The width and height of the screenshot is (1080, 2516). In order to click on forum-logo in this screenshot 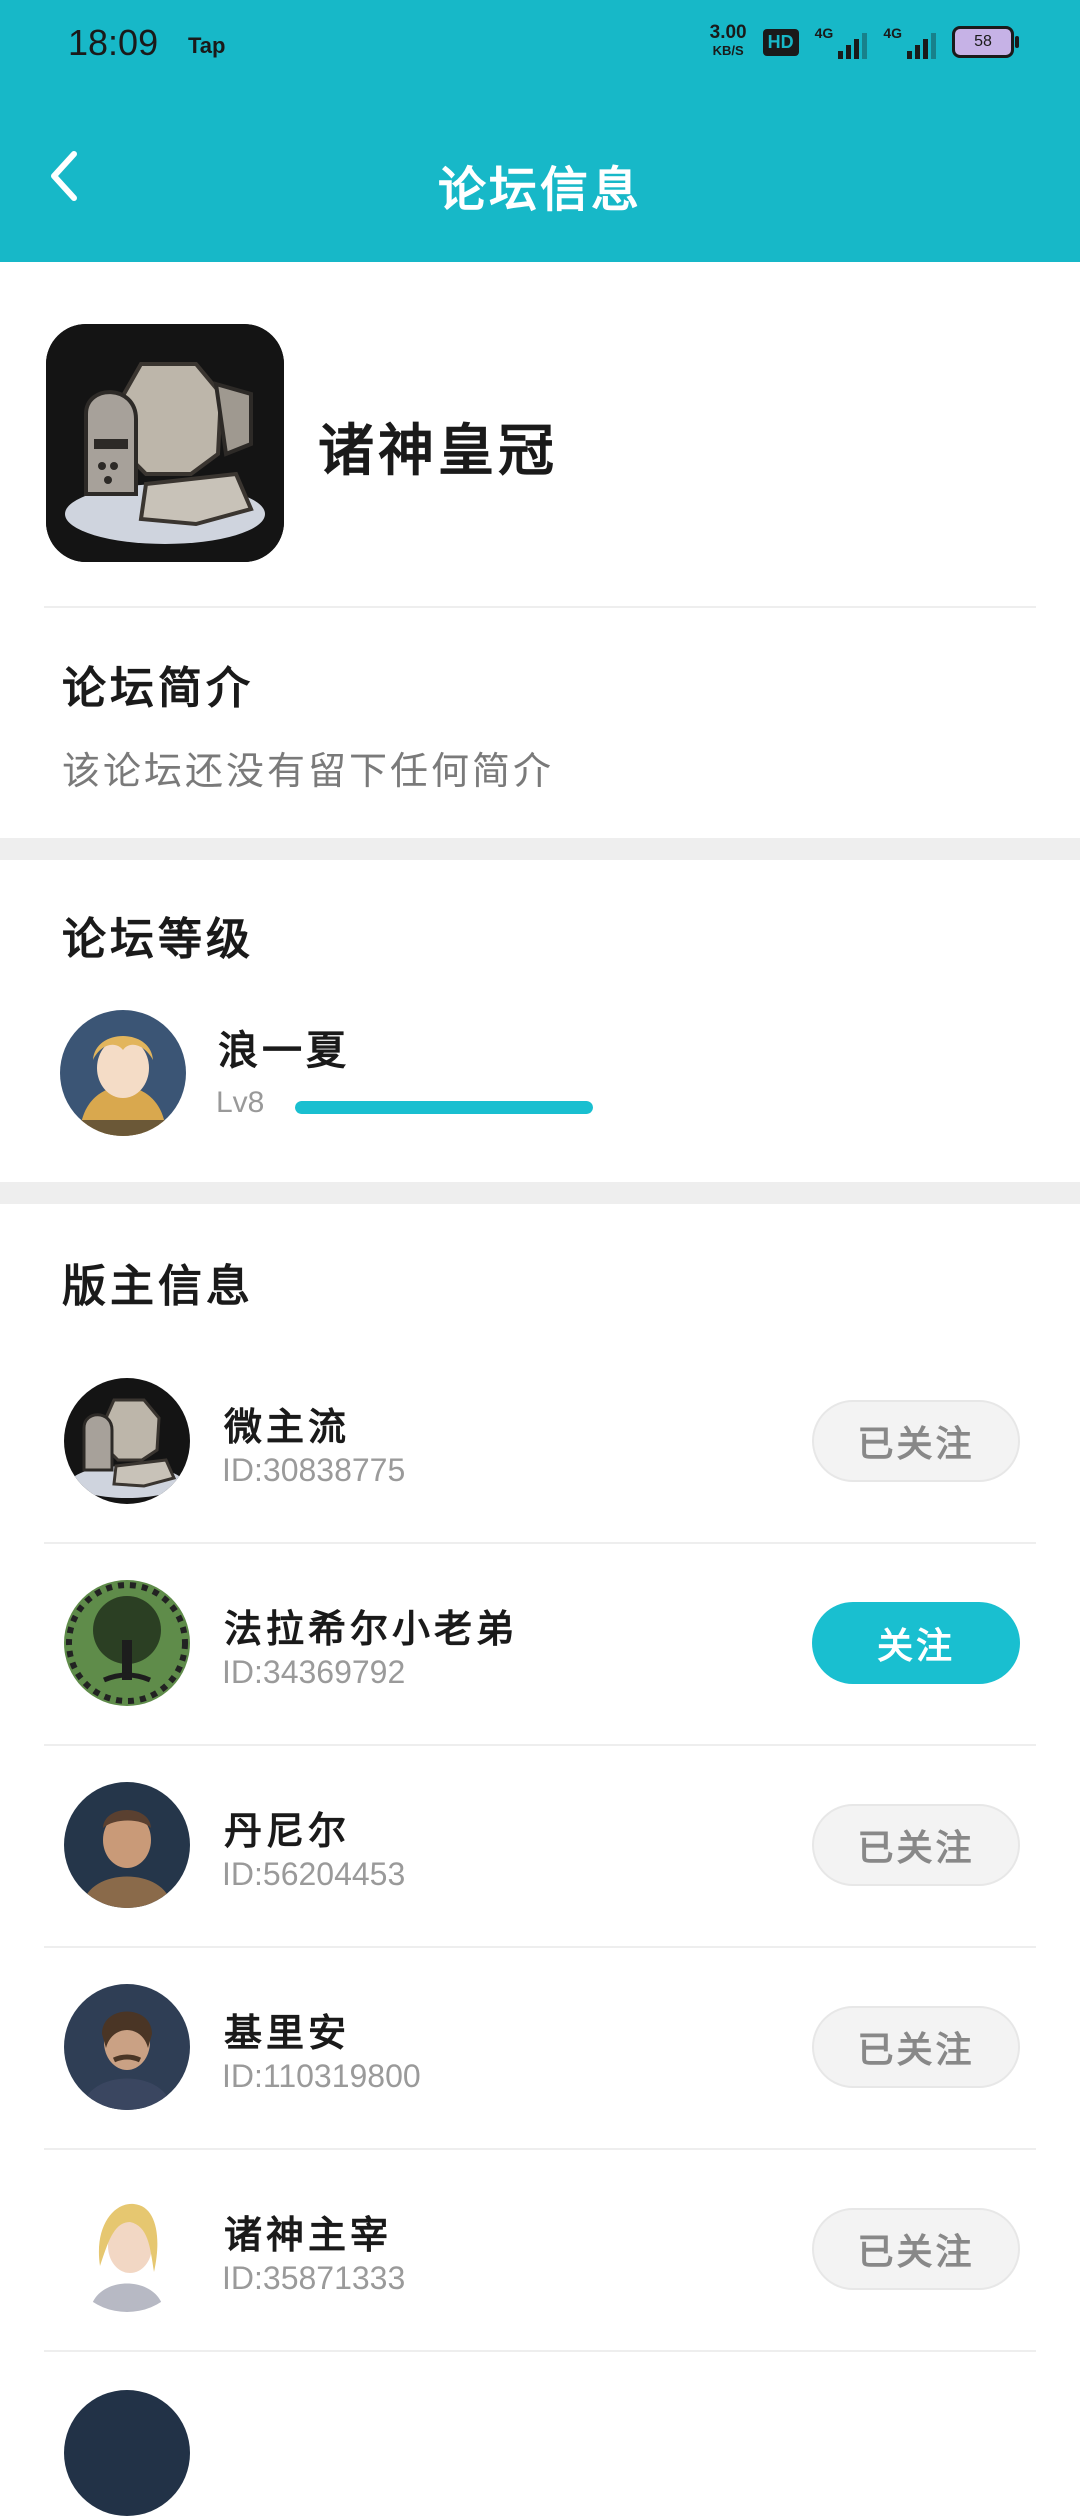, I will do `click(165, 443)`.